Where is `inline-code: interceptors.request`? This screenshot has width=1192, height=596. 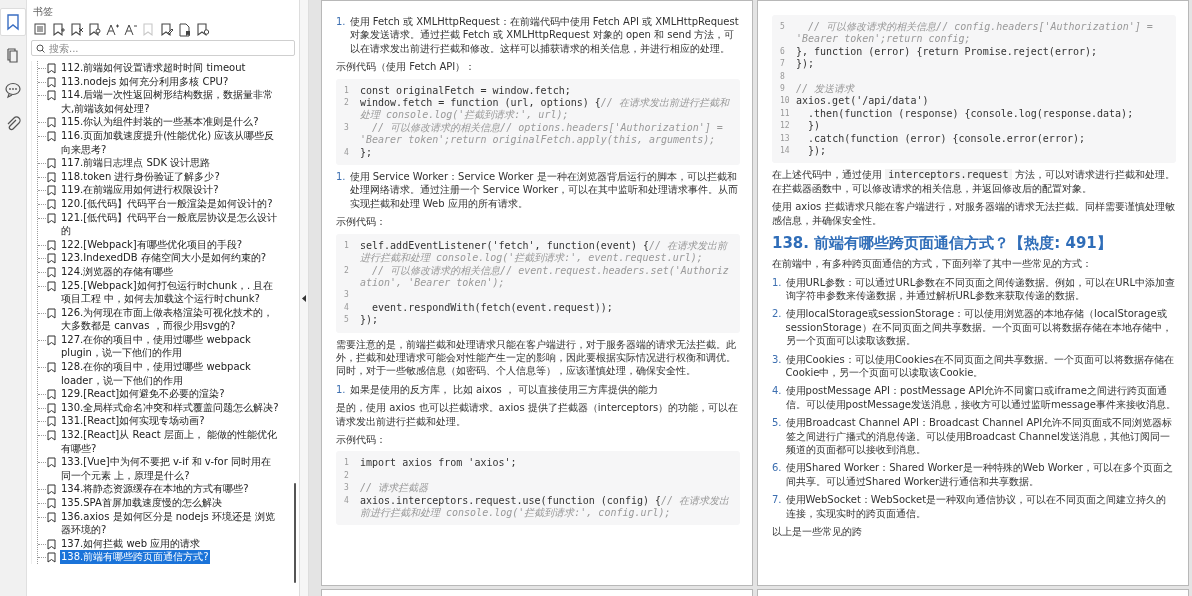
inline-code: interceptors.request is located at coordinates (948, 175).